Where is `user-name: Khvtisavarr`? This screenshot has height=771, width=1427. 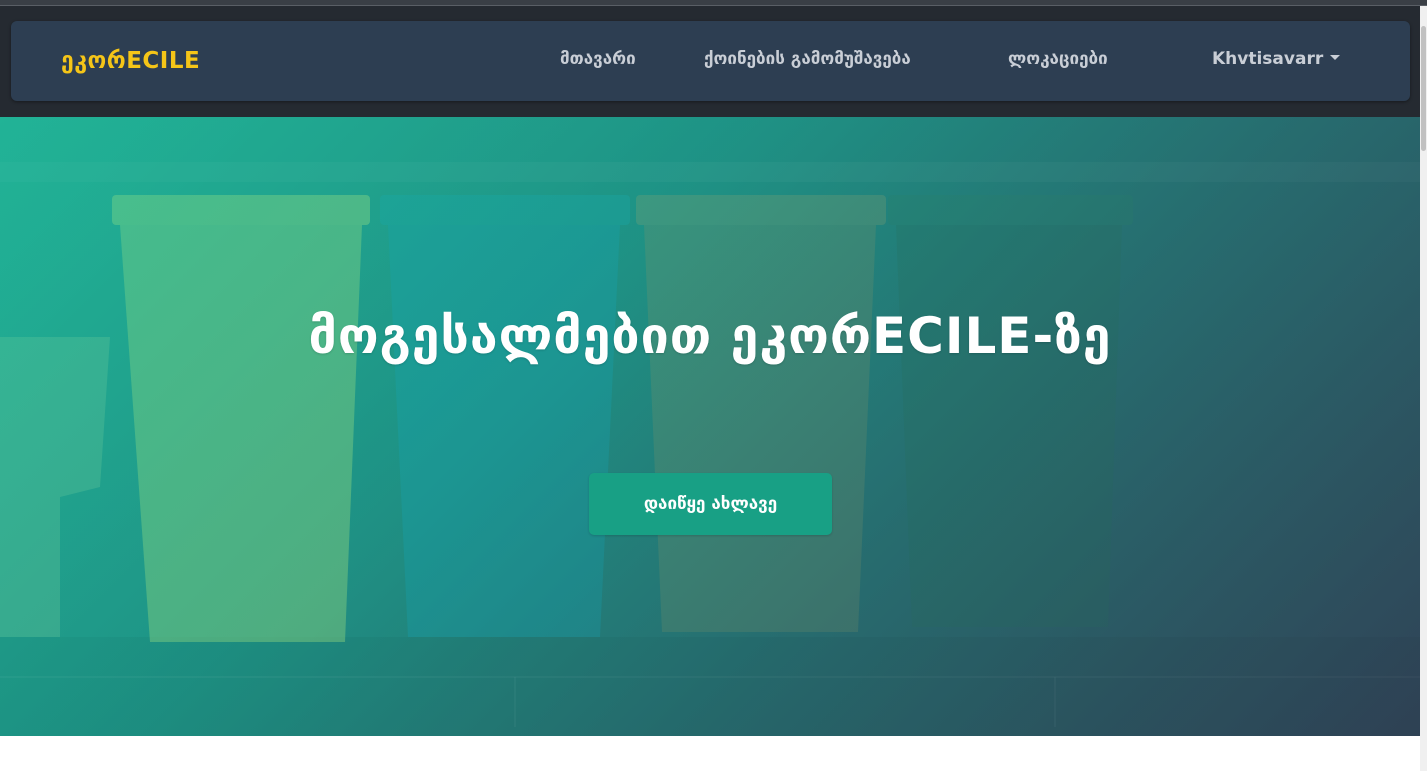
user-name: Khvtisavarr is located at coordinates (1268, 59).